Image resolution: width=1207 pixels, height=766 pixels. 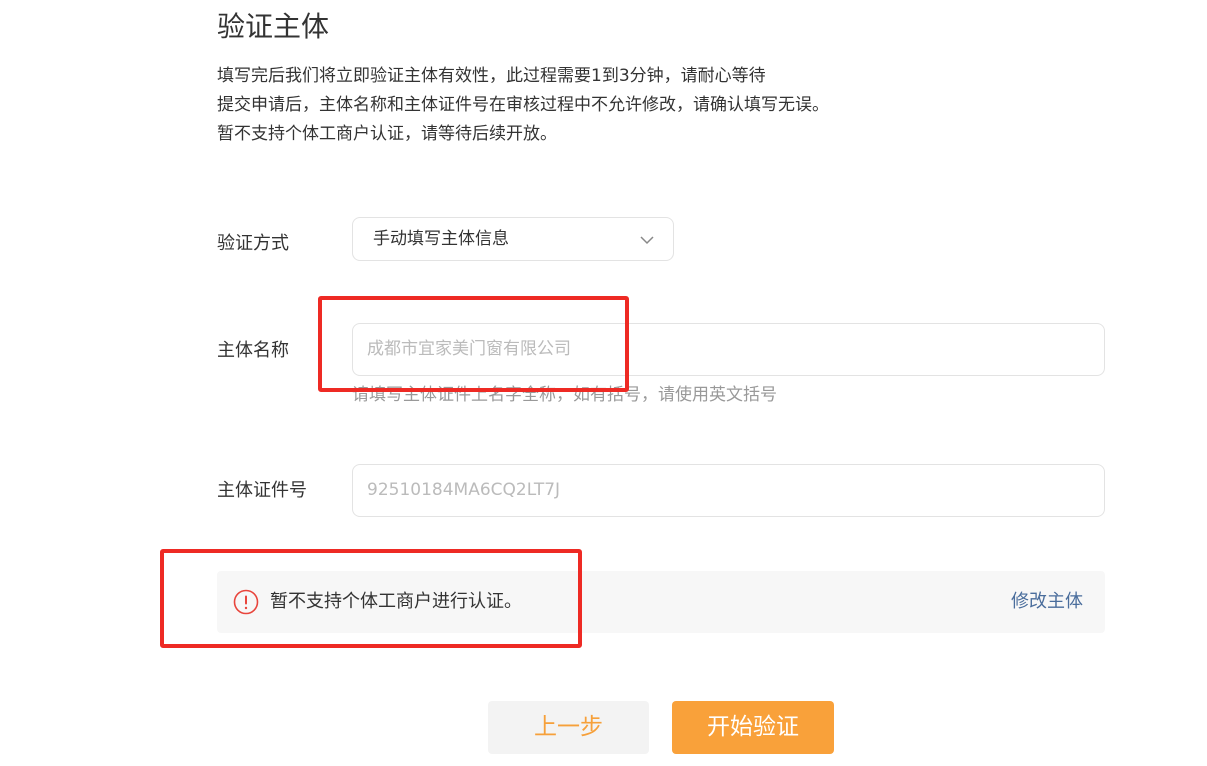 I want to click on description-line: 暂不支持个体工商户认证，请等待后续开放。, so click(x=387, y=134).